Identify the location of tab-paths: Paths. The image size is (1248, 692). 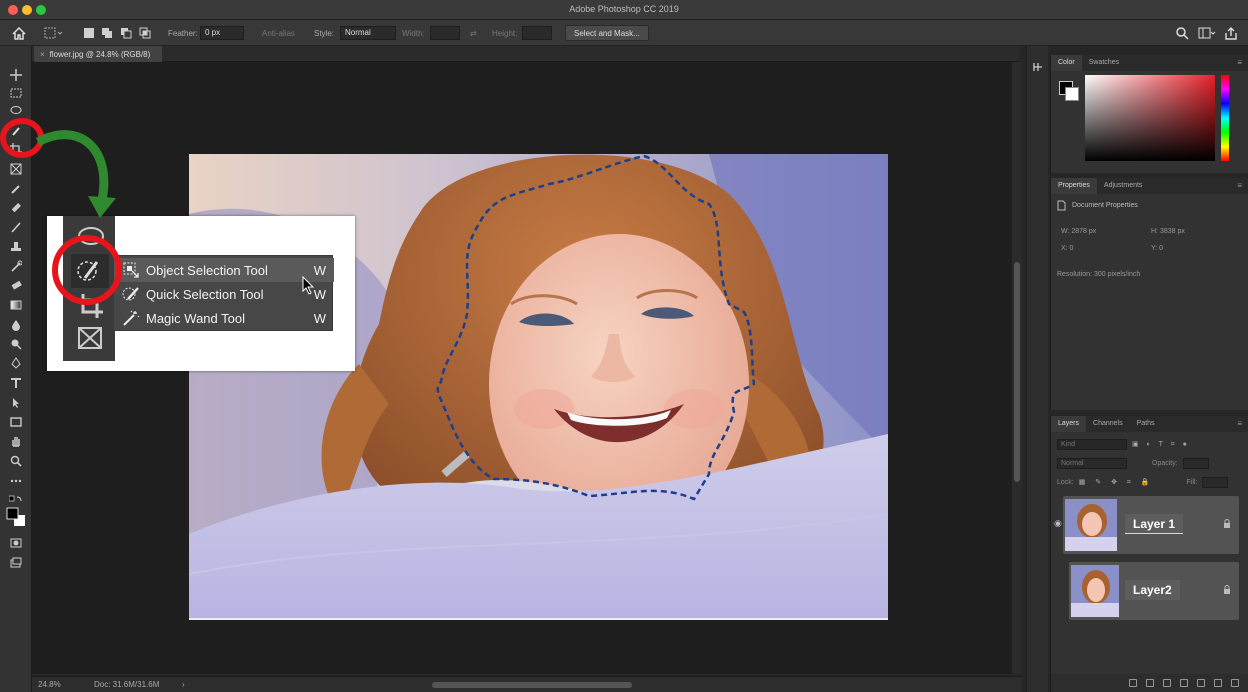
(1146, 424).